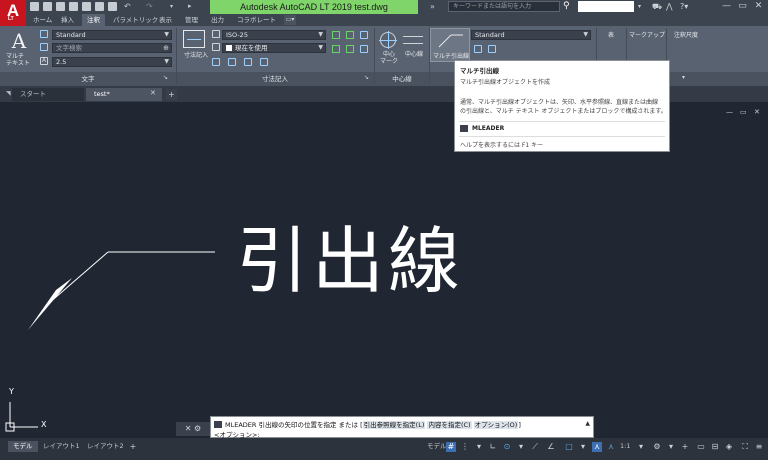 Image resolution: width=768 pixels, height=460 pixels. Describe the element at coordinates (366, 77) in the screenshot. I see `panel-launcher-icon: ↘` at that location.